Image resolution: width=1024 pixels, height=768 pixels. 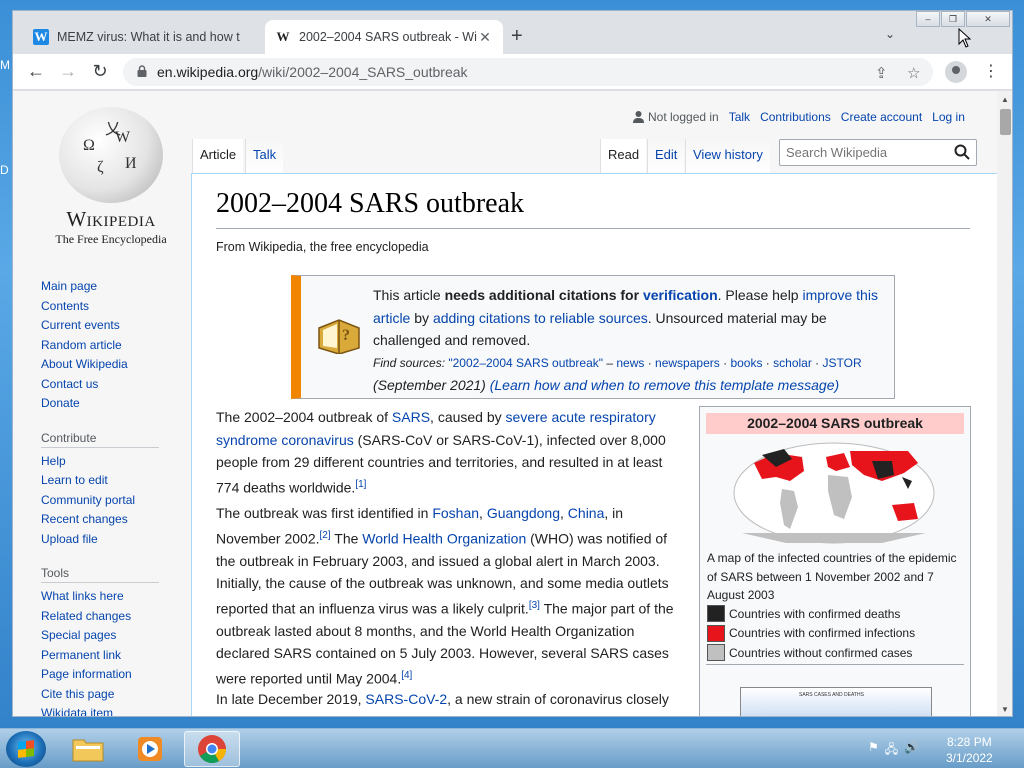 I want to click on clock-time: 8:28 PM, so click(x=969, y=742).